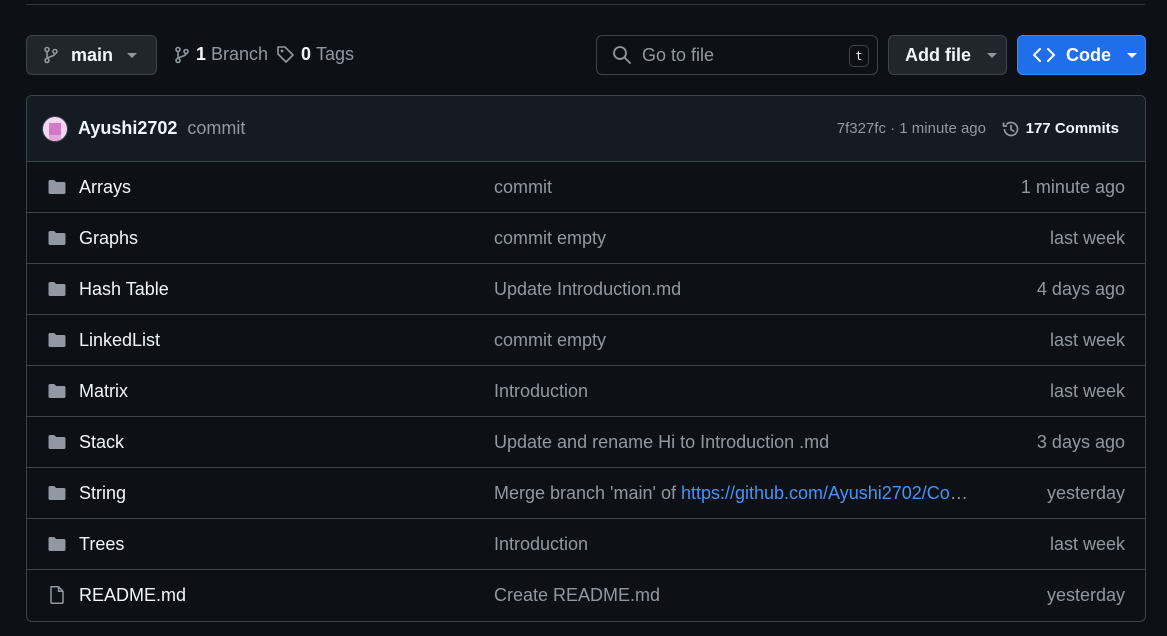  Describe the element at coordinates (1010, 128) in the screenshot. I see `history-icon` at that location.